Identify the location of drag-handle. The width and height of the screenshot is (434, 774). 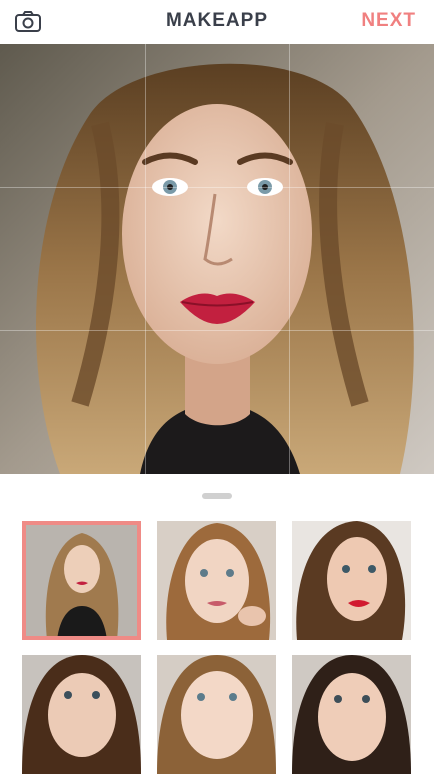
(217, 496).